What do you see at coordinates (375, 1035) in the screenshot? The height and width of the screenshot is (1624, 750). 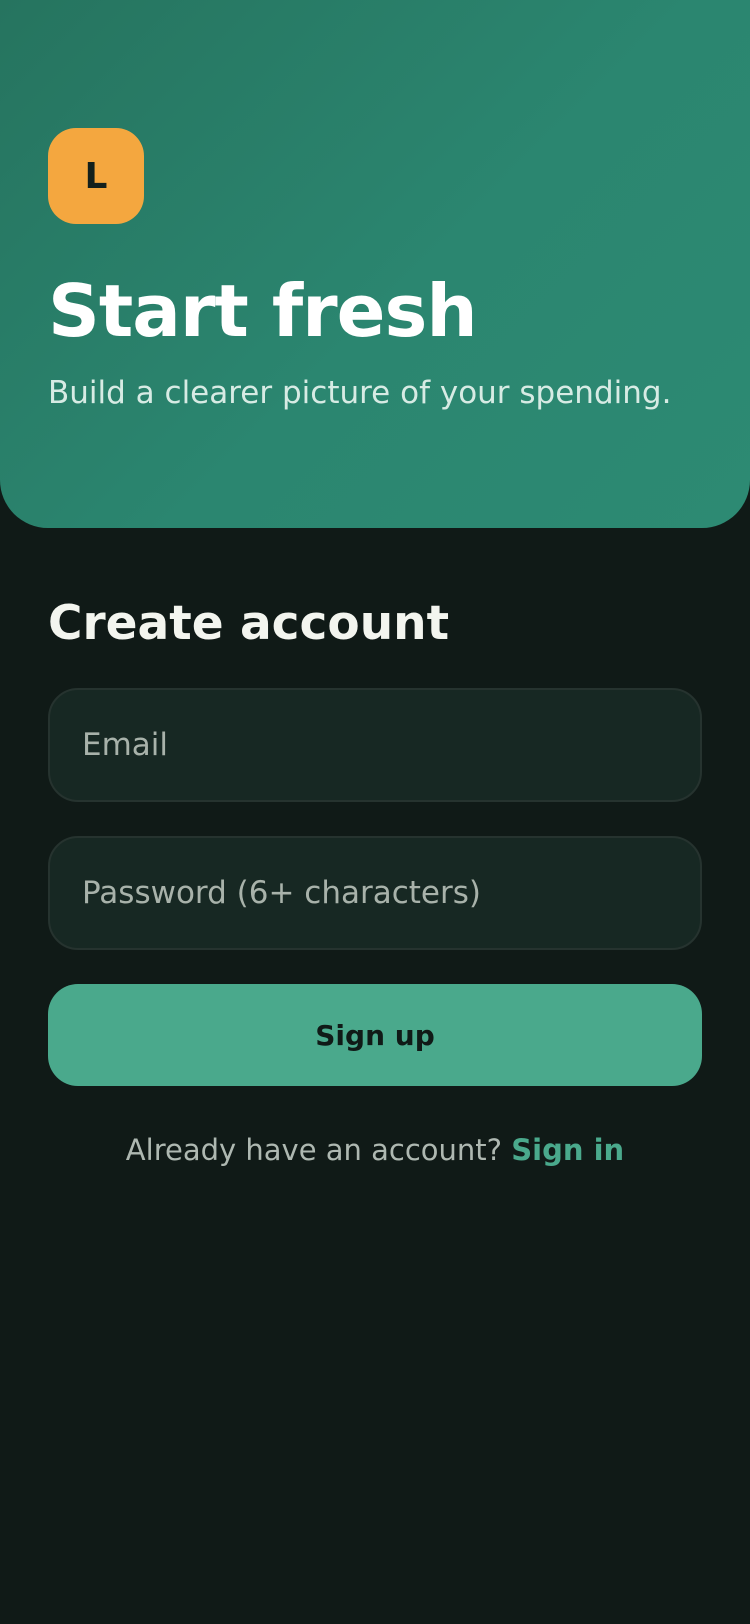 I see `sign-up-button: Sign up` at bounding box center [375, 1035].